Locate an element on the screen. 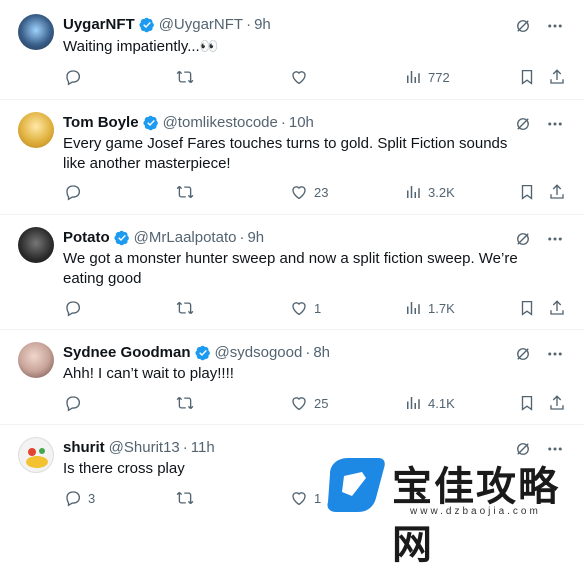 The width and height of the screenshot is (584, 570). timestamp: 11h is located at coordinates (203, 447).